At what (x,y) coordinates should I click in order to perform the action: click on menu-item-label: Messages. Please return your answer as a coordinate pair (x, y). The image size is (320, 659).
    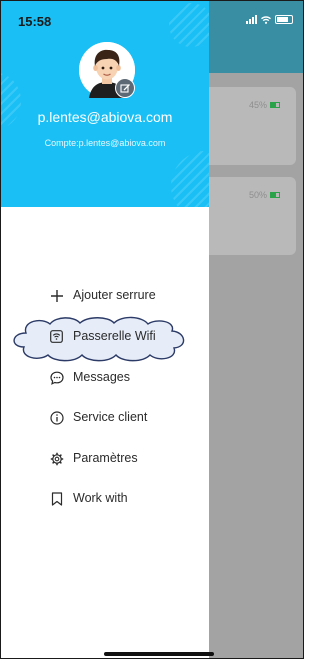
    Looking at the image, I should click on (101, 377).